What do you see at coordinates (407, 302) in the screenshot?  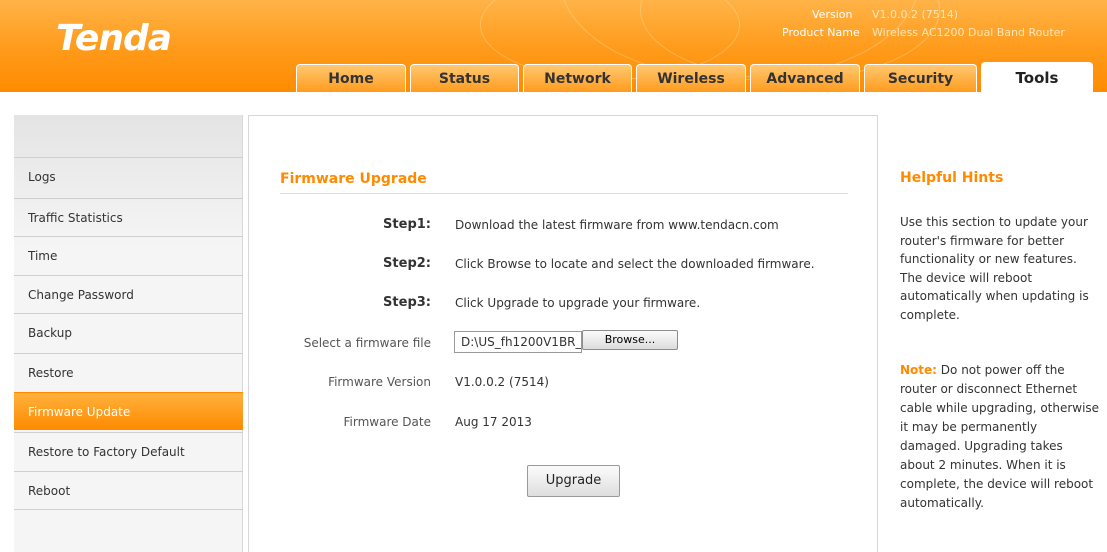 I see `step3-label: Step3:` at bounding box center [407, 302].